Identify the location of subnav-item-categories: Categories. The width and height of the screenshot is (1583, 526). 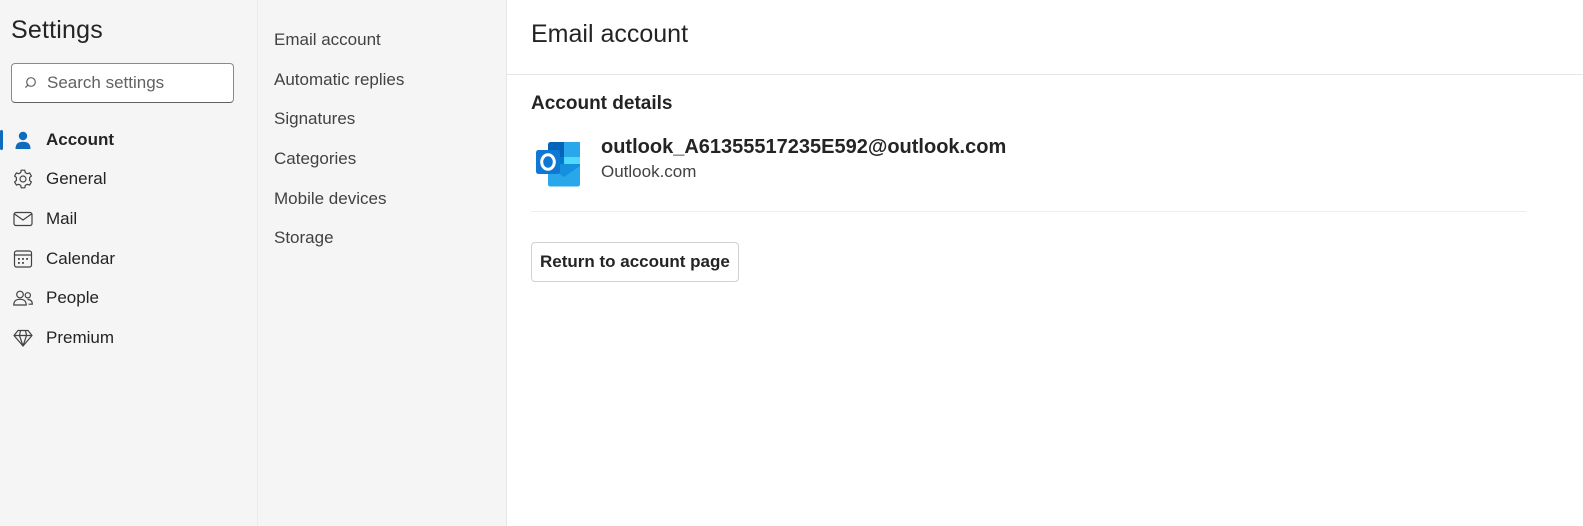
(339, 159).